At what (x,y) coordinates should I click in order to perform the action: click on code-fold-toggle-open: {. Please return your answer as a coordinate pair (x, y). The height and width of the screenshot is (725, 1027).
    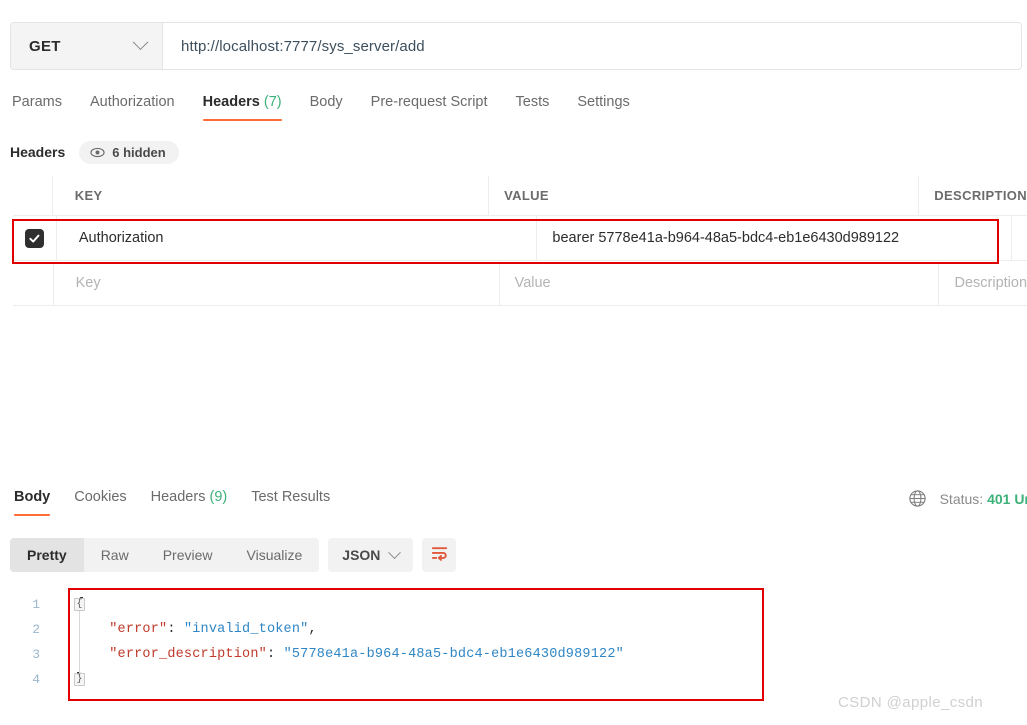
    Looking at the image, I should click on (79, 604).